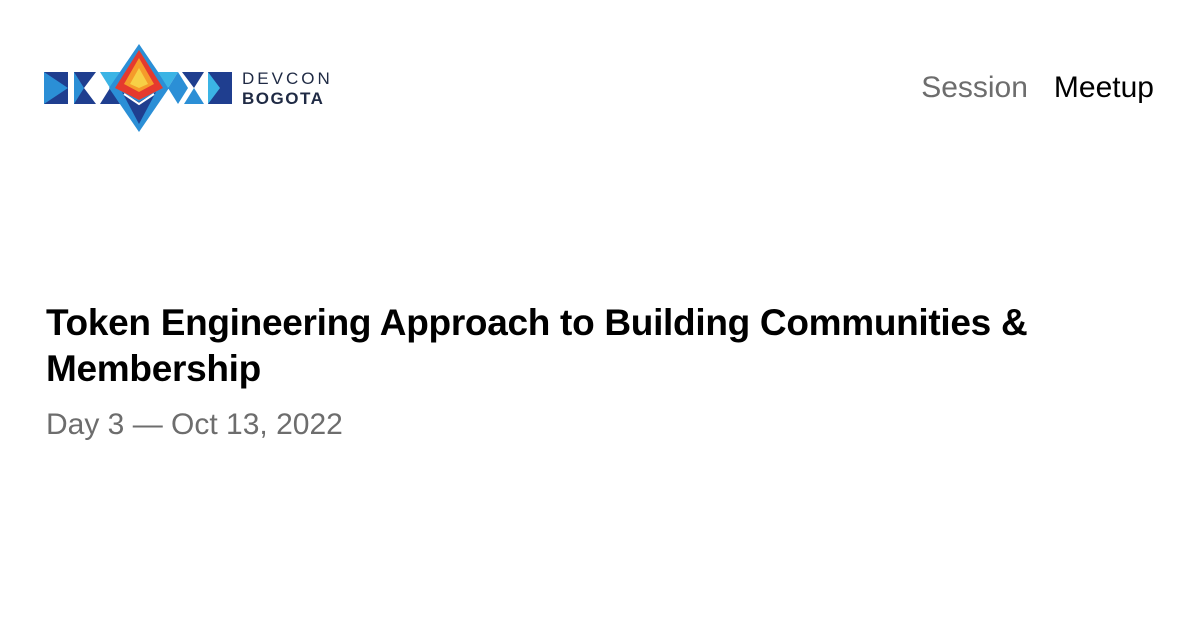 This screenshot has height=630, width=1200. Describe the element at coordinates (287, 78) in the screenshot. I see `logo-line-devcon: DEVCON` at that location.